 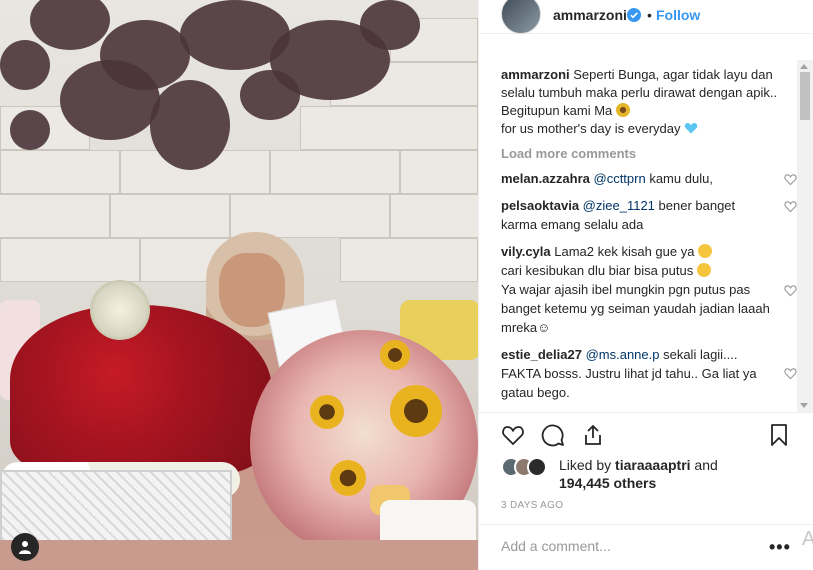 I want to click on comment-username: estie_delia27, so click(x=541, y=354).